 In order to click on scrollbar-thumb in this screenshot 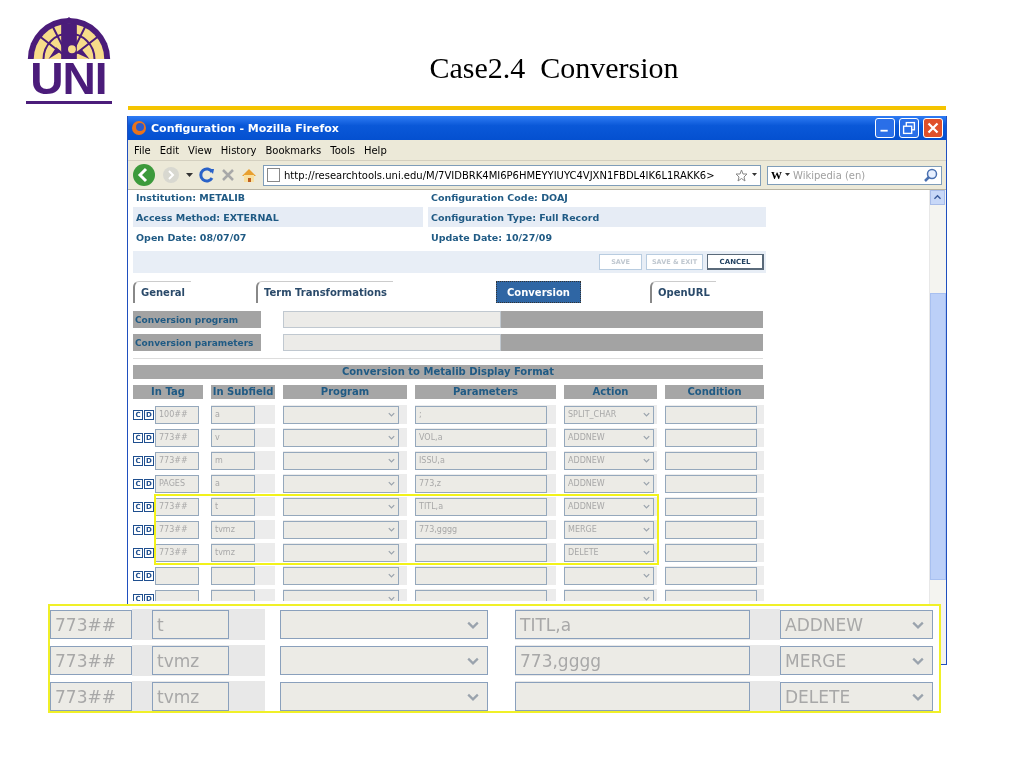, I will do `click(938, 436)`.